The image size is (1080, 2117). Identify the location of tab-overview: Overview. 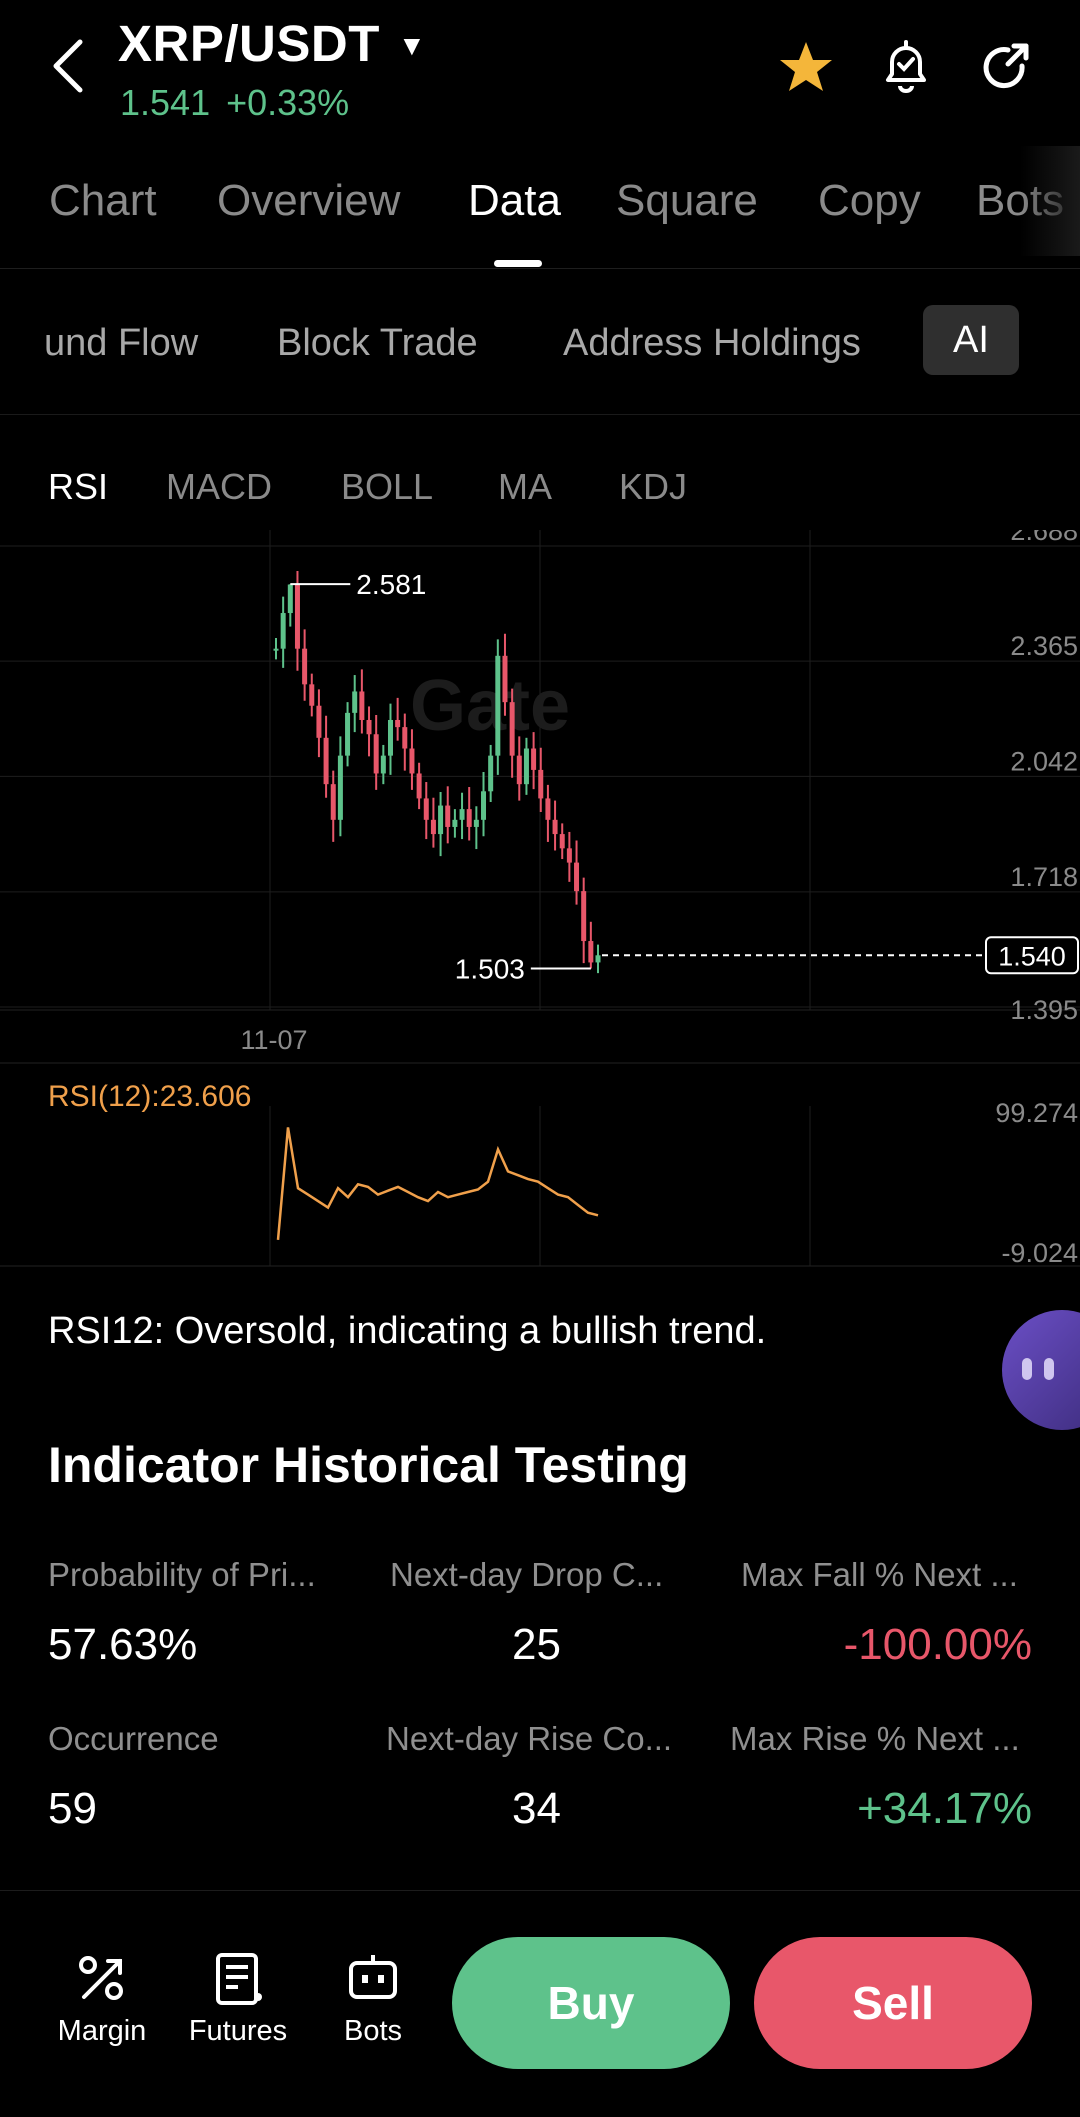
(308, 201).